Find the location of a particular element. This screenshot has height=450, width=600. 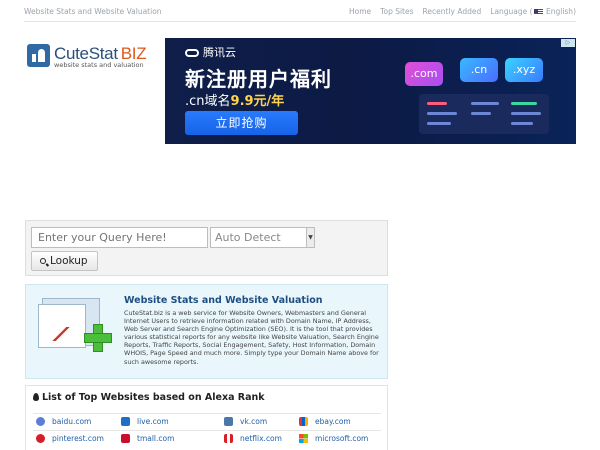

tmall-icon is located at coordinates (125, 438).